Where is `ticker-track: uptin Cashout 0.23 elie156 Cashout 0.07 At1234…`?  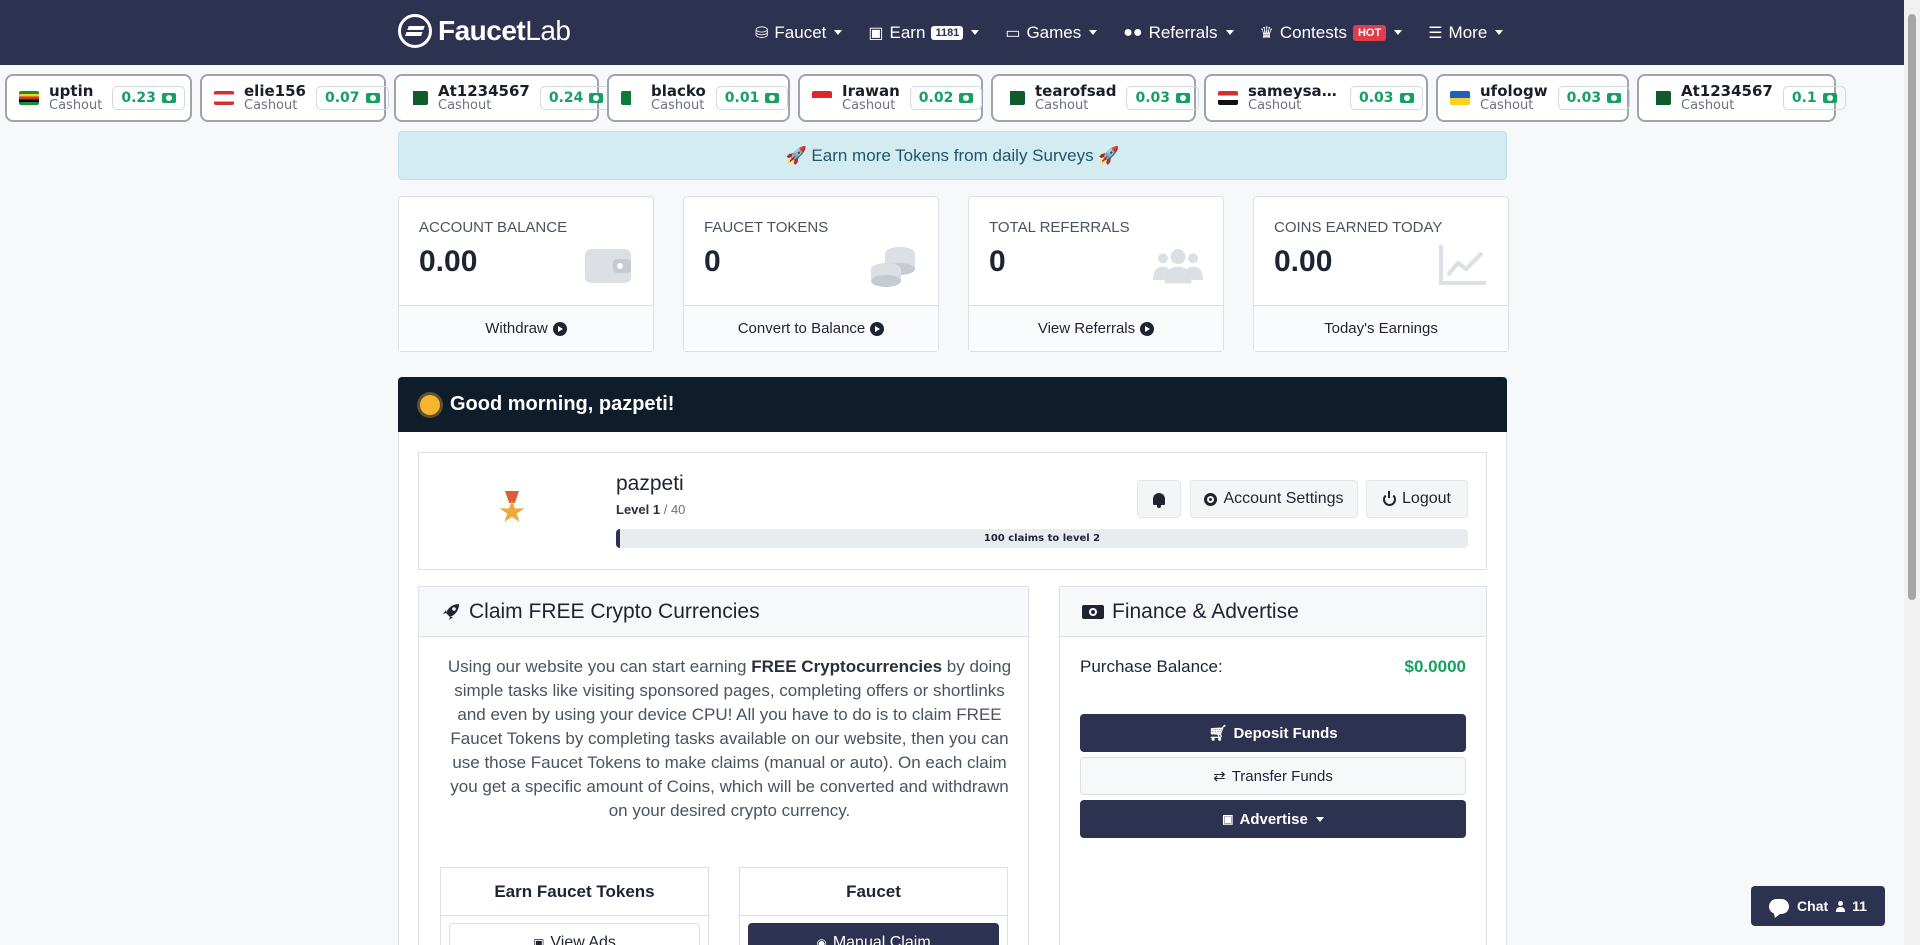 ticker-track: uptin Cashout 0.23 elie156 Cashout 0.07 At1234… is located at coordinates (952, 98).